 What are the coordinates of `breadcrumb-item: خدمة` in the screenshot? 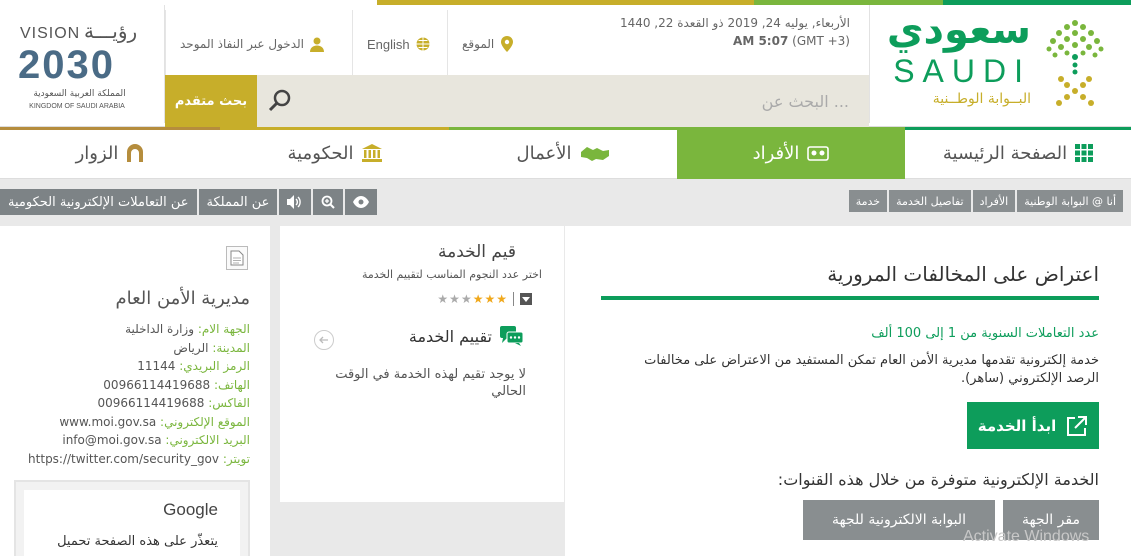 It's located at (868, 201).